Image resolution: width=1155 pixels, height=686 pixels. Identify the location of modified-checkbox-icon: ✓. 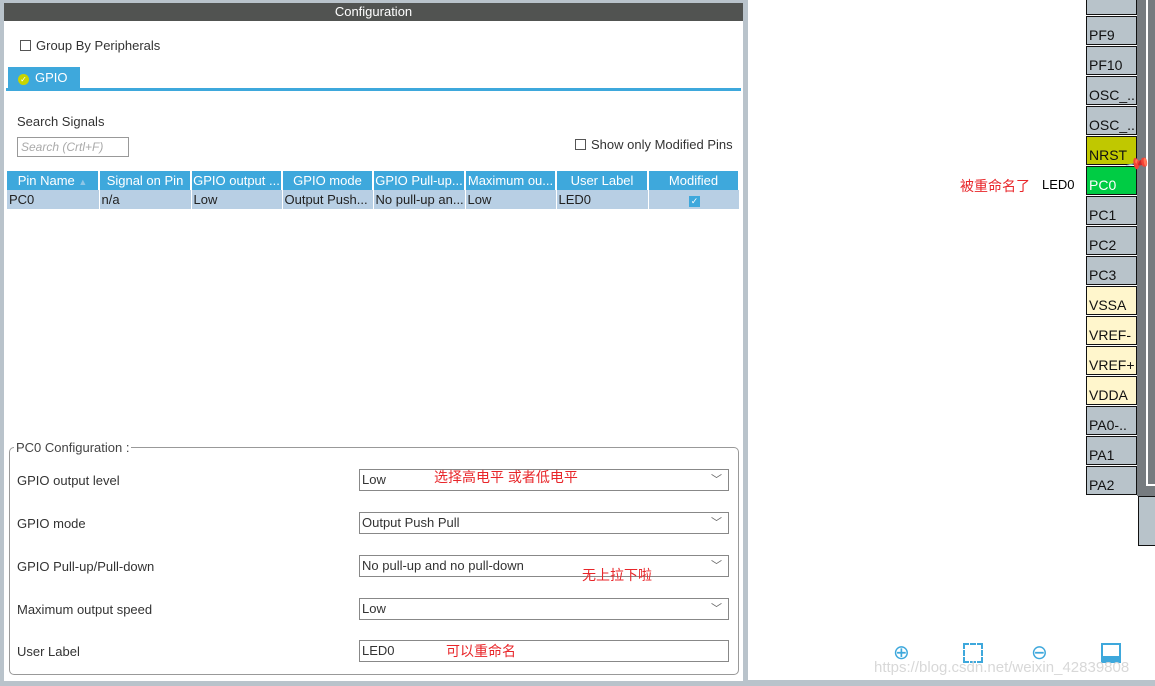
(694, 201).